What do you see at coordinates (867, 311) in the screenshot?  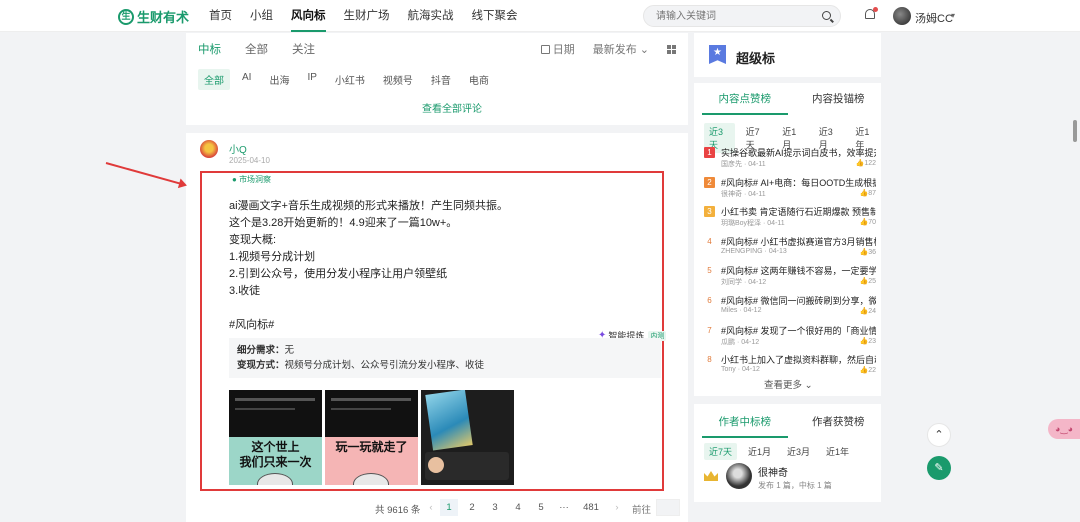 I see `item-likes: 👍24` at bounding box center [867, 311].